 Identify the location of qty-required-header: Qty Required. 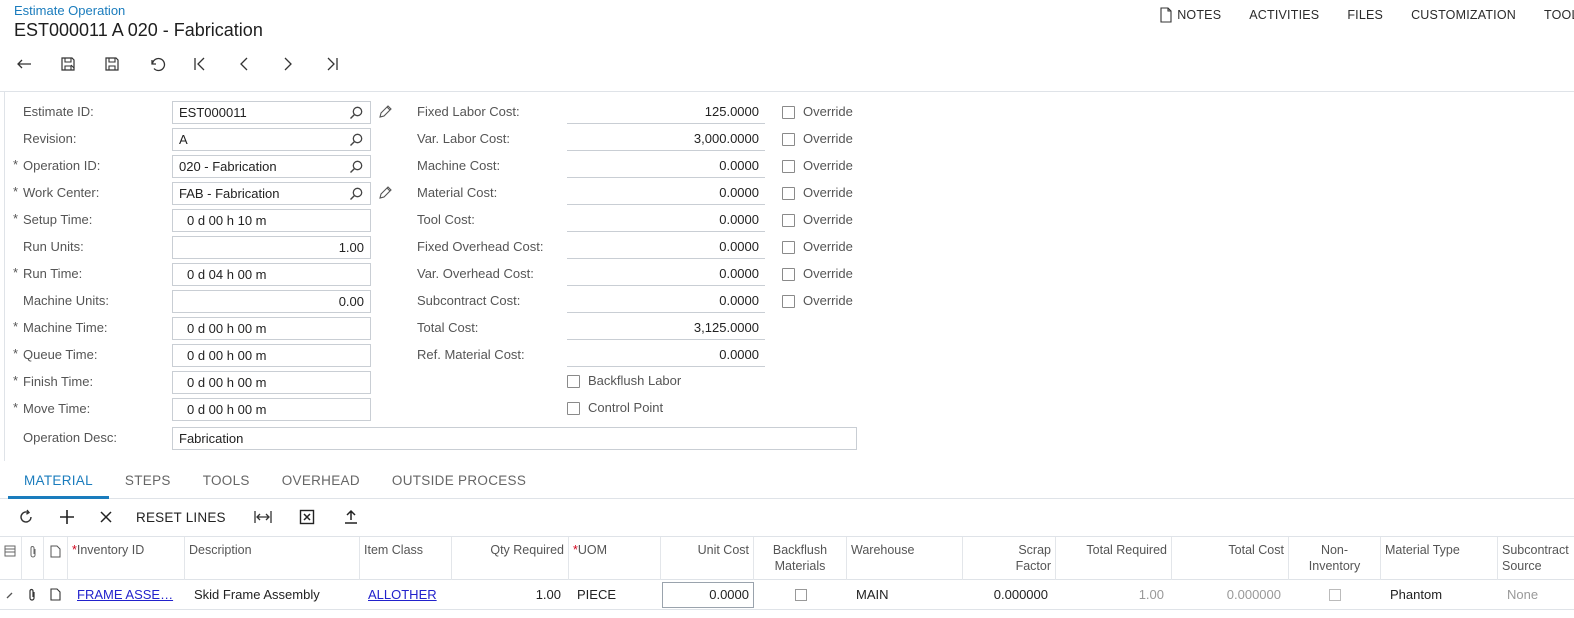
(510, 558).